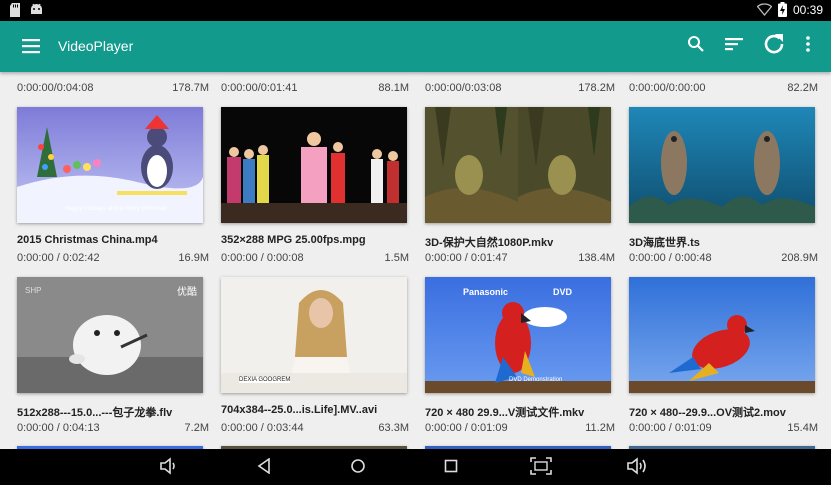  I want to click on video-size: 138.4M, so click(596, 258).